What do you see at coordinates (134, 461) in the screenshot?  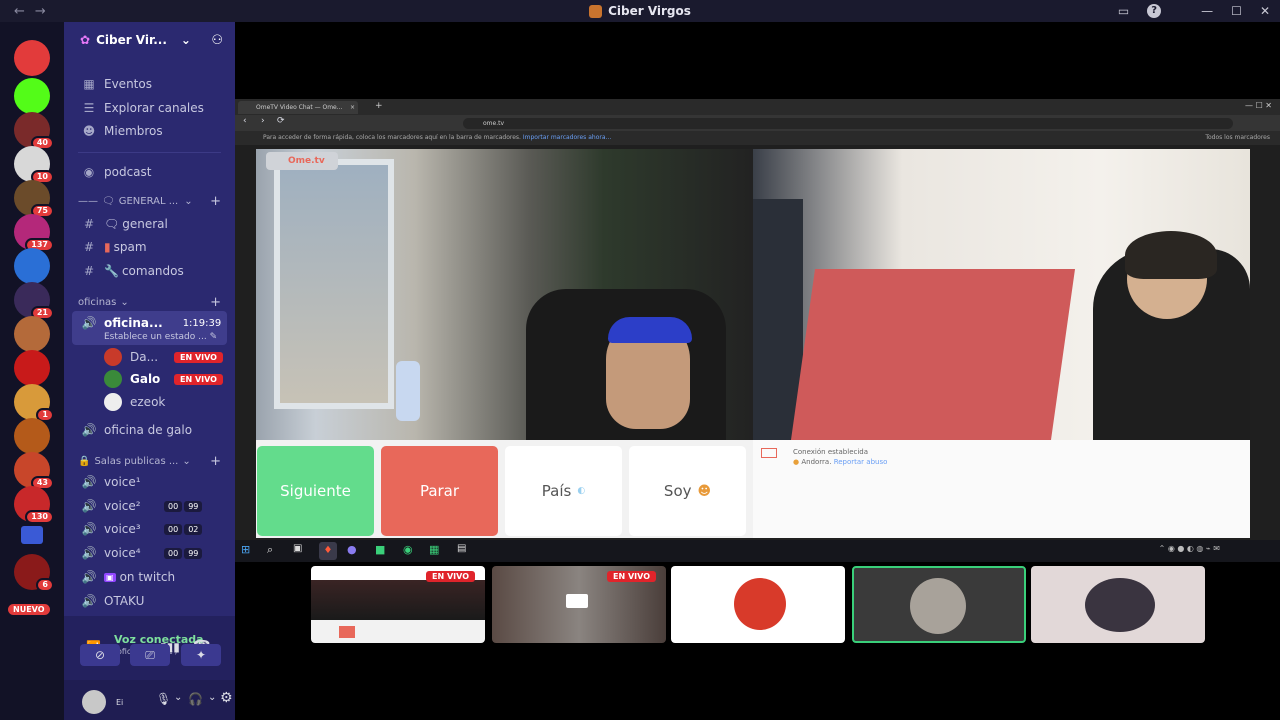 I see `category-salas: 🔒 Salas publicas ... ⌄` at bounding box center [134, 461].